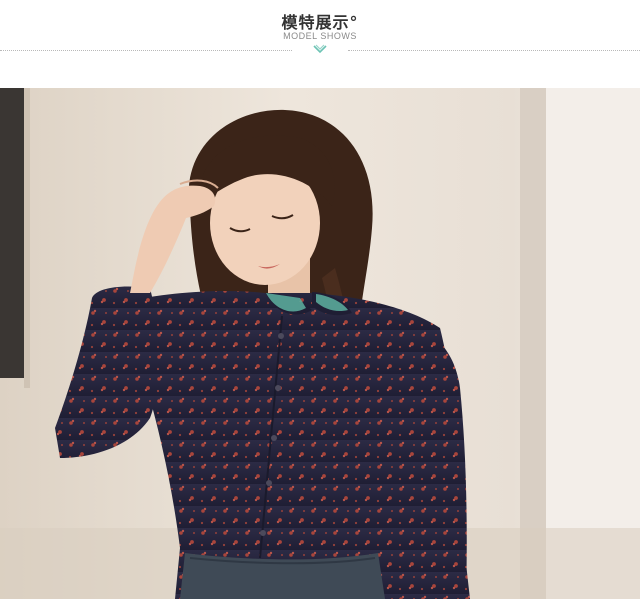  What do you see at coordinates (320, 49) in the screenshot?
I see `chevron-down-icon` at bounding box center [320, 49].